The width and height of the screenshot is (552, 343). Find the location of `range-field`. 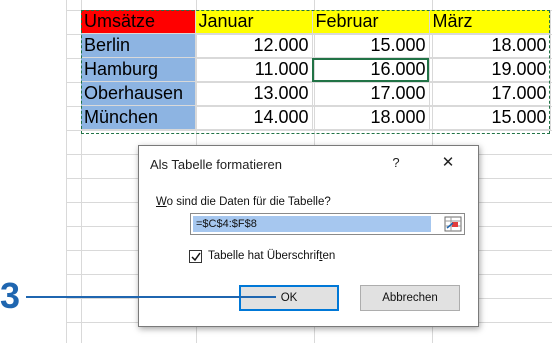

range-field is located at coordinates (327, 224).